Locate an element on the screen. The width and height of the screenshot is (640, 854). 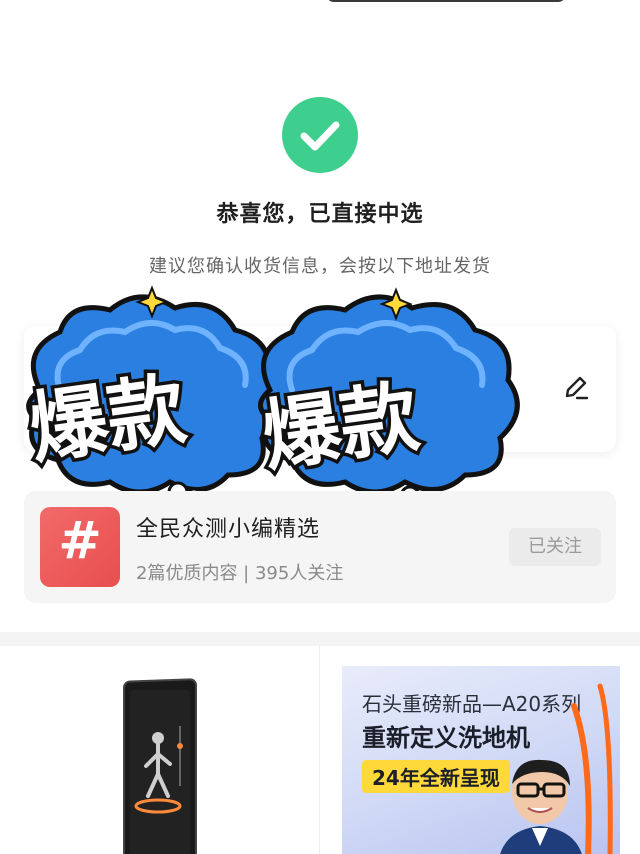
product-card-right: 石头重磅新品—A20系列 重新定义洗地机 24年全新呈现 is located at coordinates (480, 750).